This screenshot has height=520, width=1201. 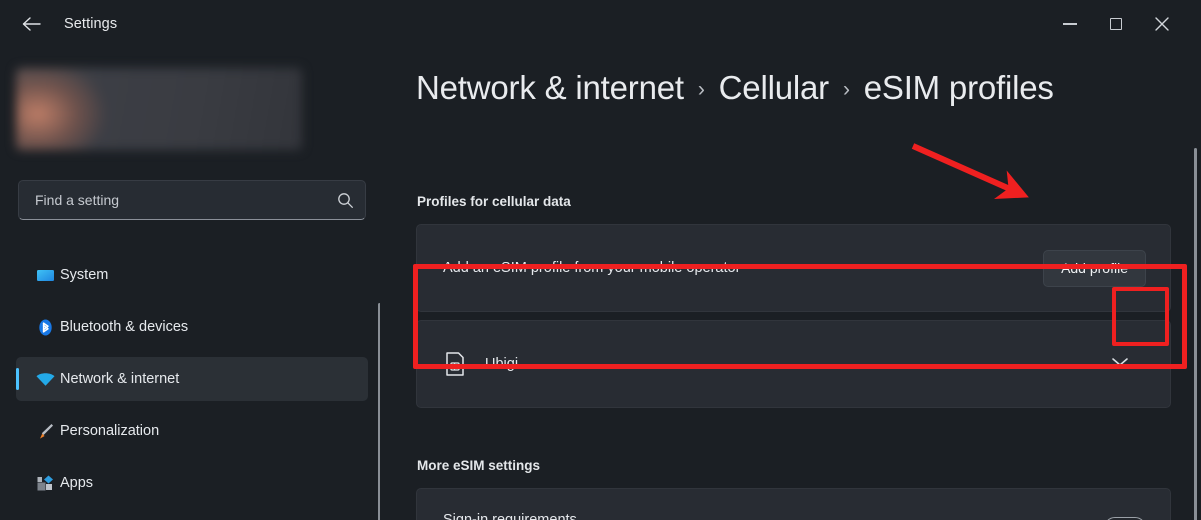 I want to click on maximize-button, so click(x=1116, y=24).